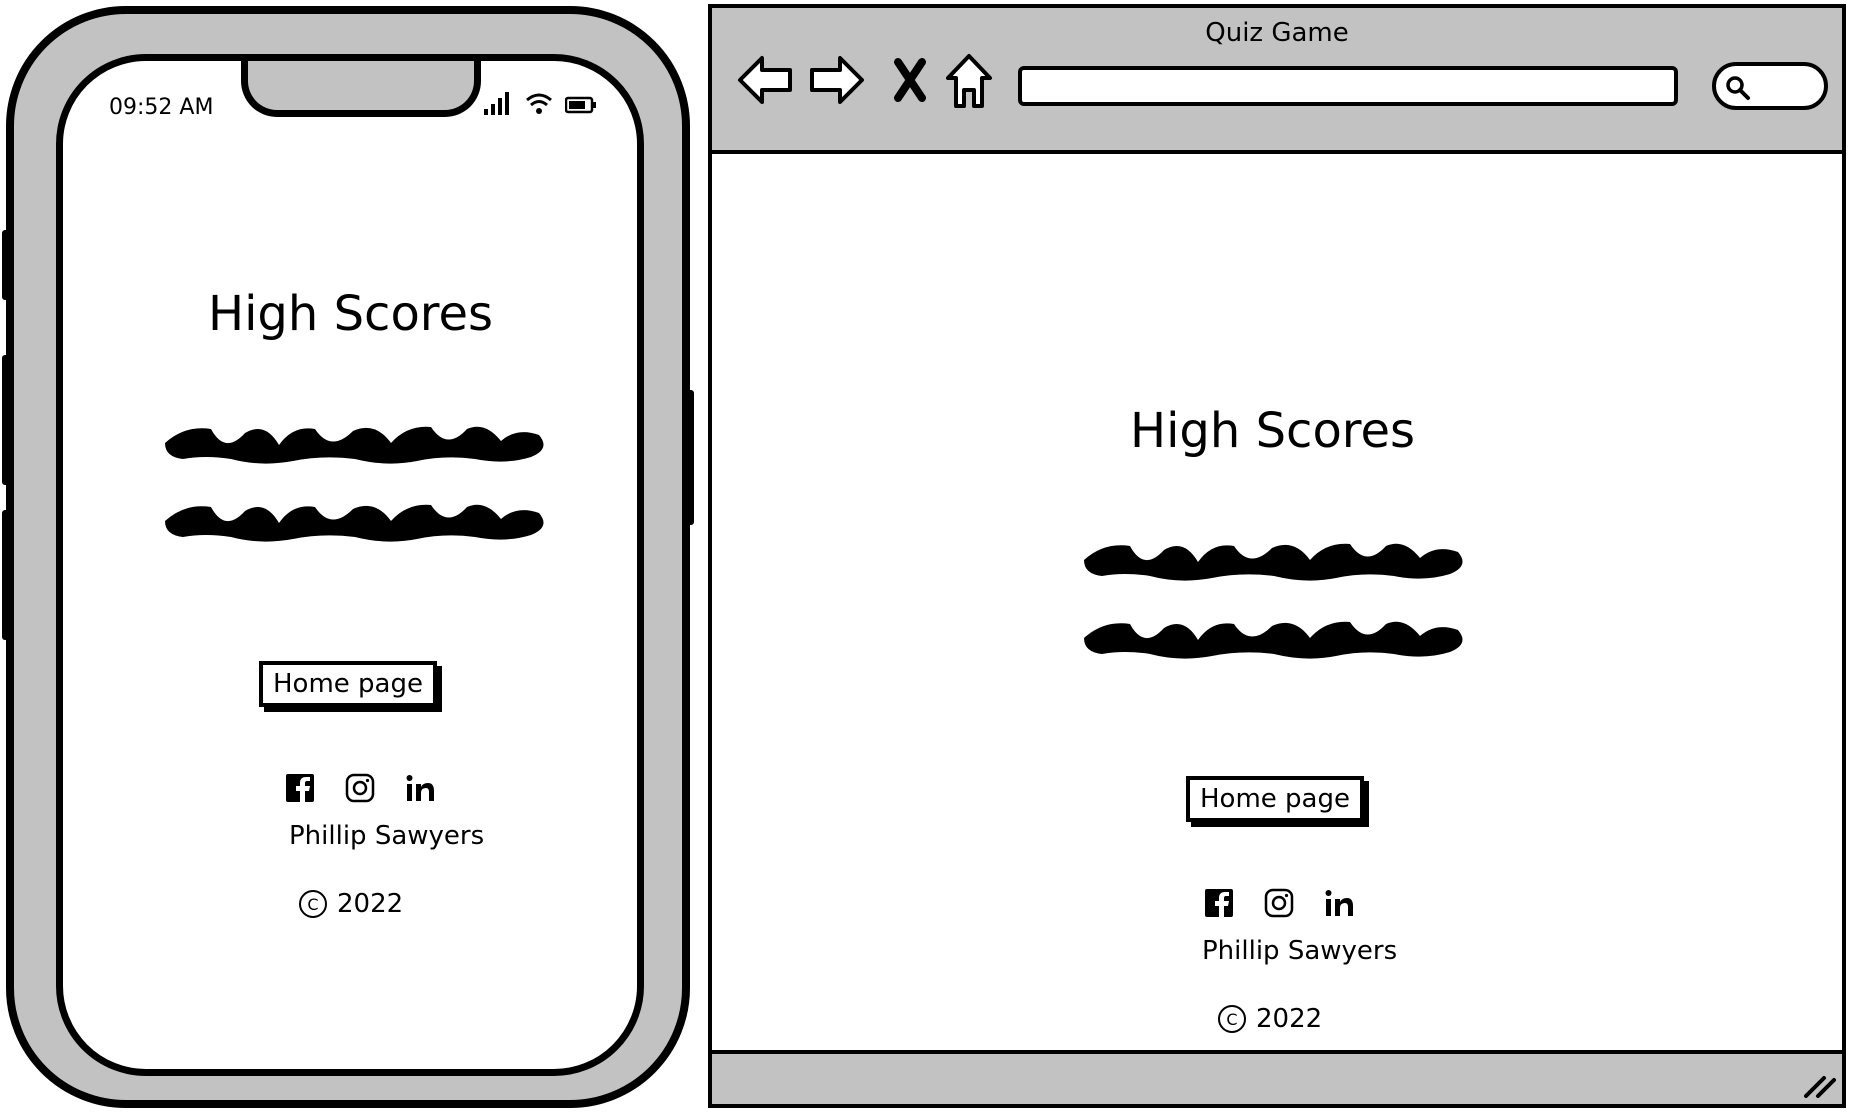 The image size is (1850, 1112). I want to click on browser-toolbar: Quiz Game, so click(1277, 81).